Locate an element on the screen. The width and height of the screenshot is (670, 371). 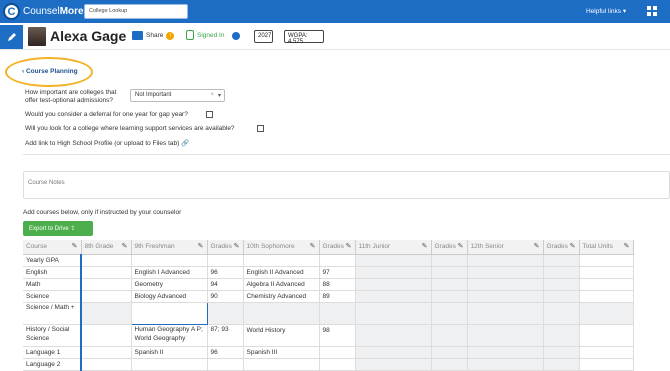
course-cell: Geometry is located at coordinates (169, 284).